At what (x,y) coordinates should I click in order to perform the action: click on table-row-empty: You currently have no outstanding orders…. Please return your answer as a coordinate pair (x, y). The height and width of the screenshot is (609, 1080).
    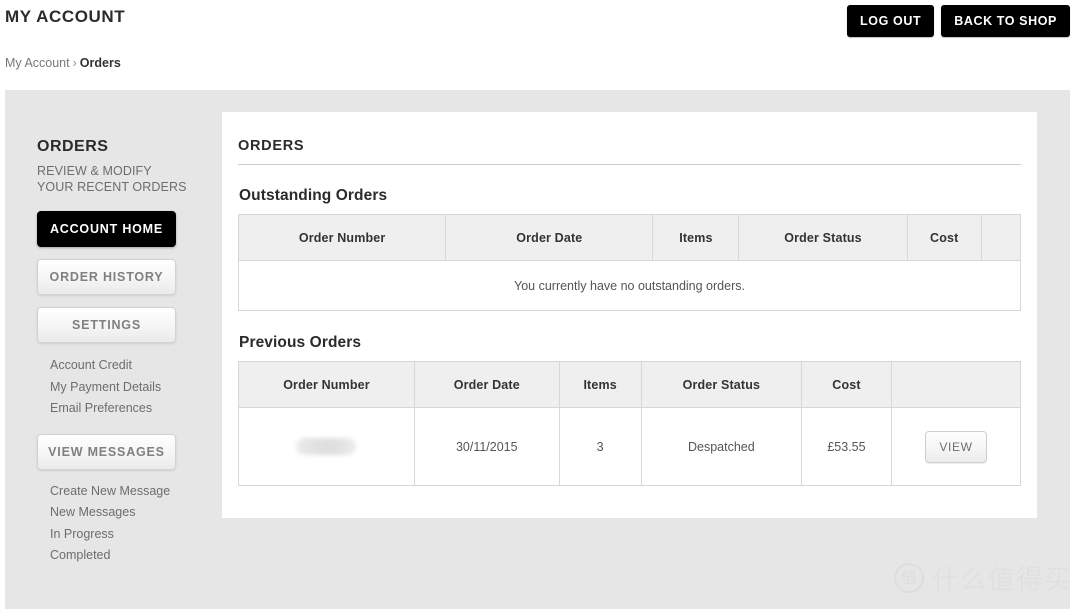
    Looking at the image, I should click on (629, 285).